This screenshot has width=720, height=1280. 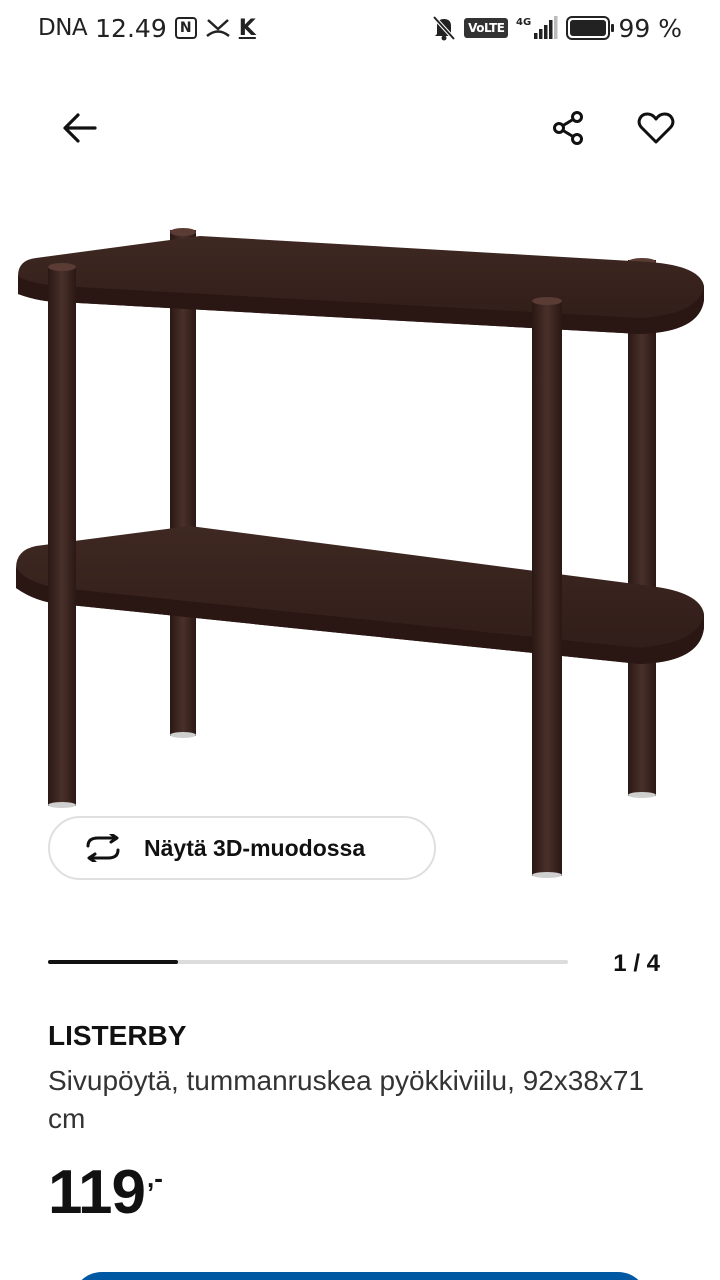 I want to click on missed-call-icon, so click(x=218, y=28).